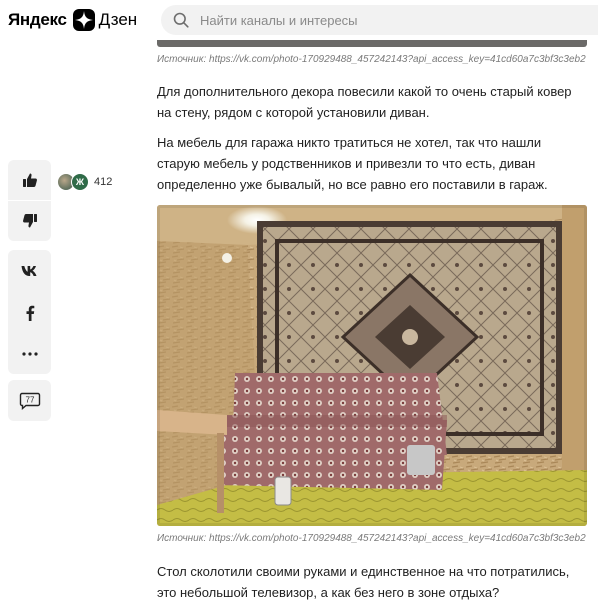 The height and width of the screenshot is (600, 598). I want to click on comments-button: 77, so click(29, 400).